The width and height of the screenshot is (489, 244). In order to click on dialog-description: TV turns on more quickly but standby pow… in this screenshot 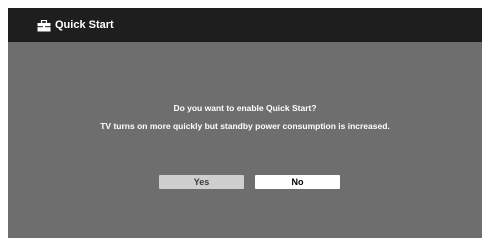, I will do `click(245, 126)`.